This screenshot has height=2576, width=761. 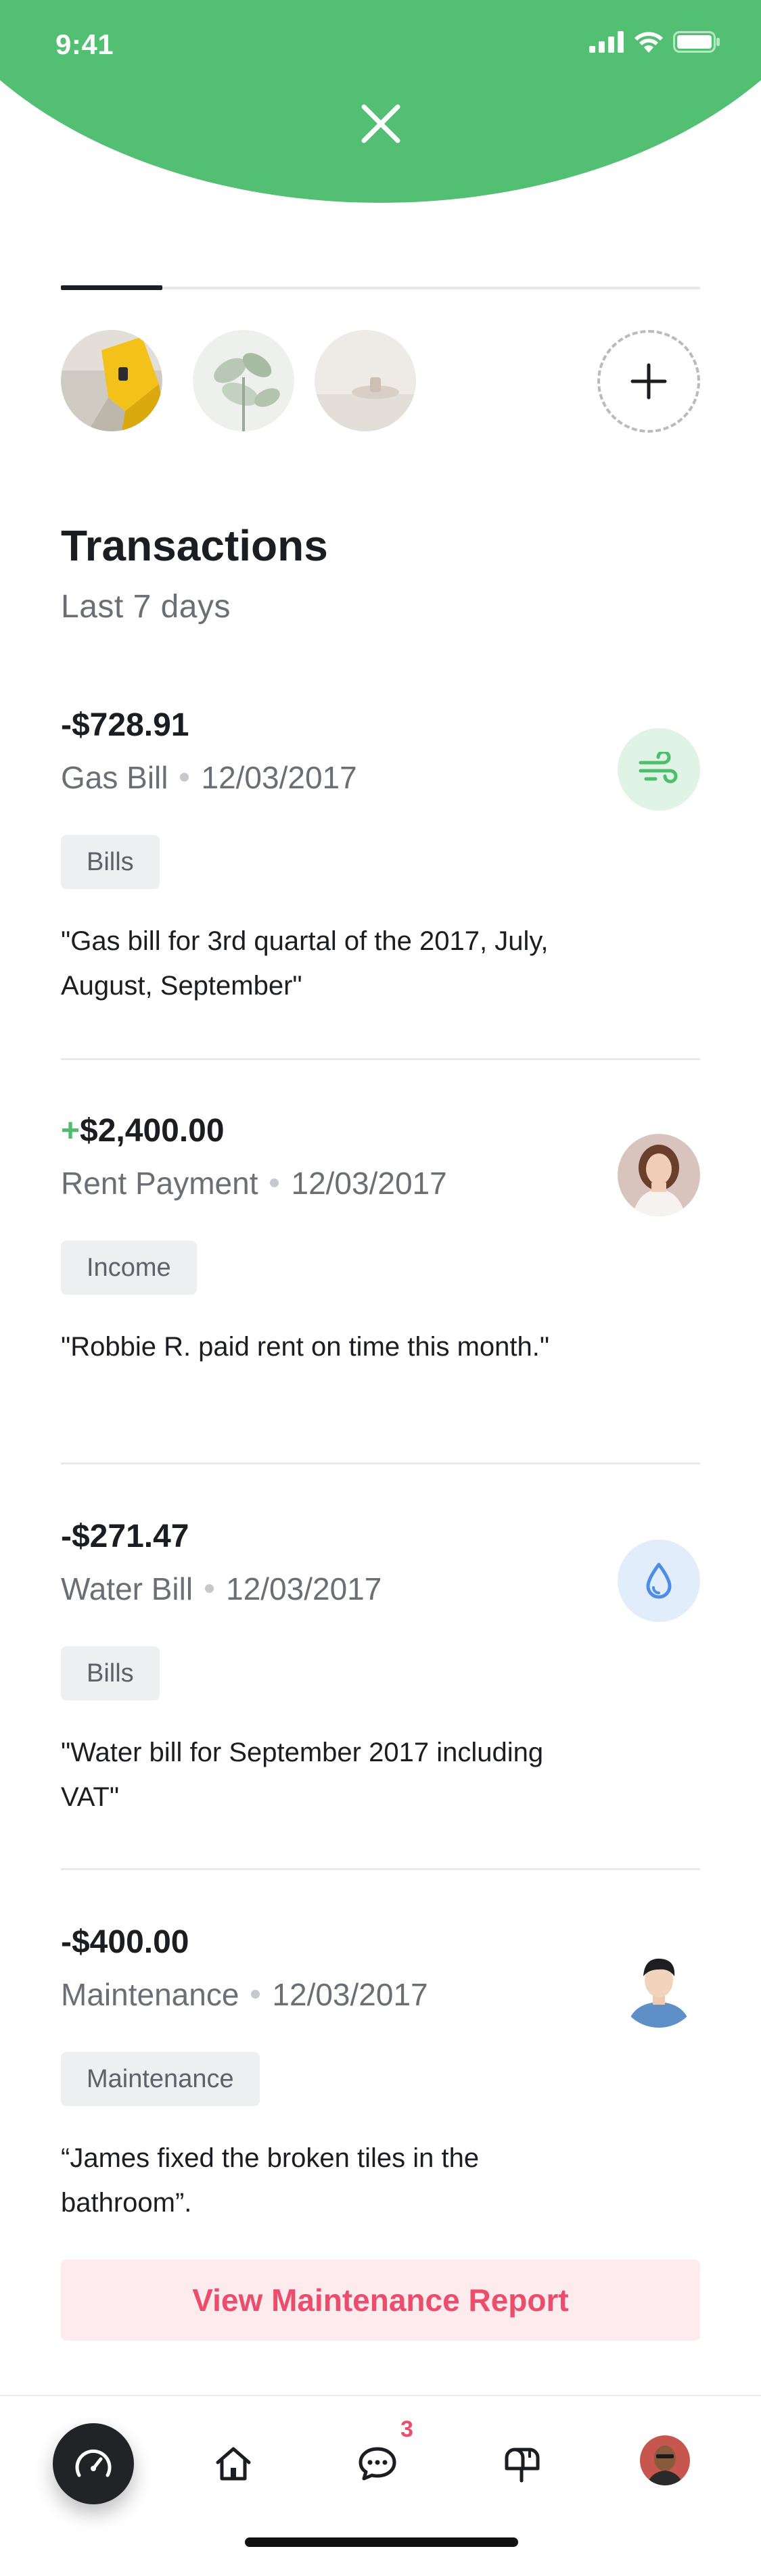 What do you see at coordinates (127, 1588) in the screenshot?
I see `transaction-title: Water Bill` at bounding box center [127, 1588].